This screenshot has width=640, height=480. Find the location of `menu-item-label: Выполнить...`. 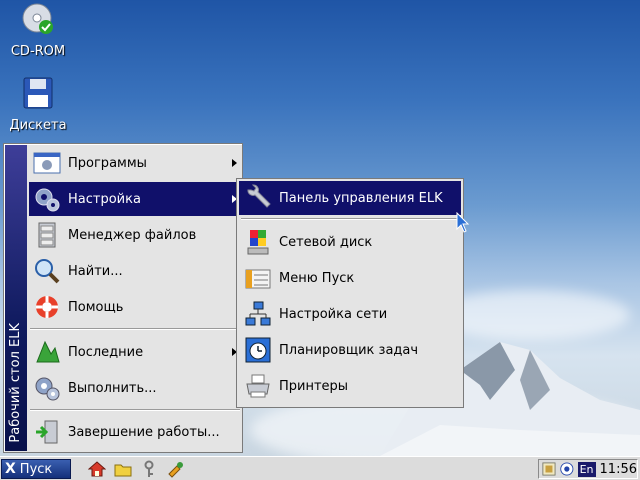

menu-item-label: Выполнить... is located at coordinates (112, 388).